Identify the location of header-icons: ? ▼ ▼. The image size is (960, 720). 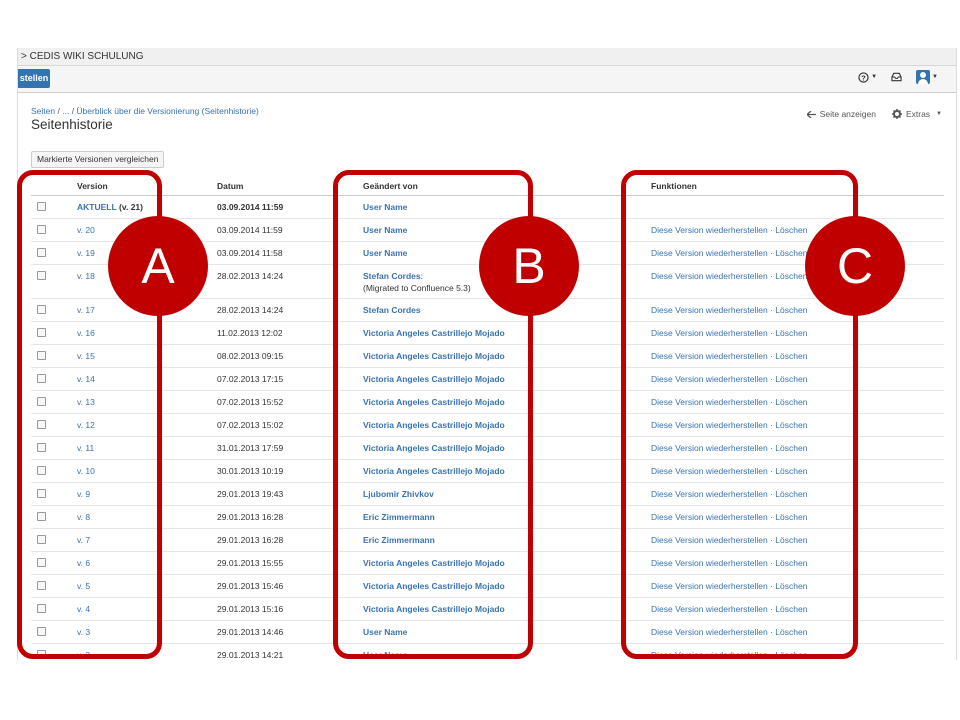
(898, 77).